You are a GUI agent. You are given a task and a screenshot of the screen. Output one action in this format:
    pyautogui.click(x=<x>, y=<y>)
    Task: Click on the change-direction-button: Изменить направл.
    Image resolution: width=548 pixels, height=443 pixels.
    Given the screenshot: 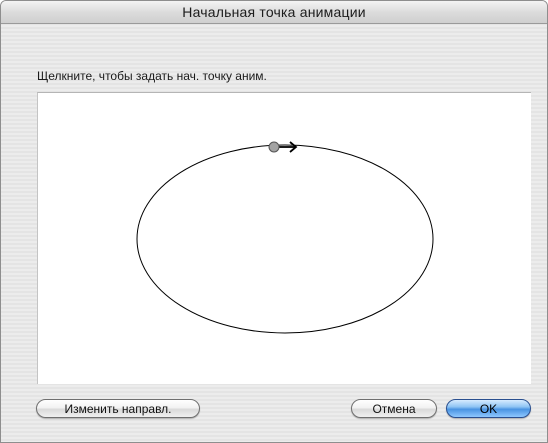 What is the action you would take?
    pyautogui.click(x=118, y=408)
    